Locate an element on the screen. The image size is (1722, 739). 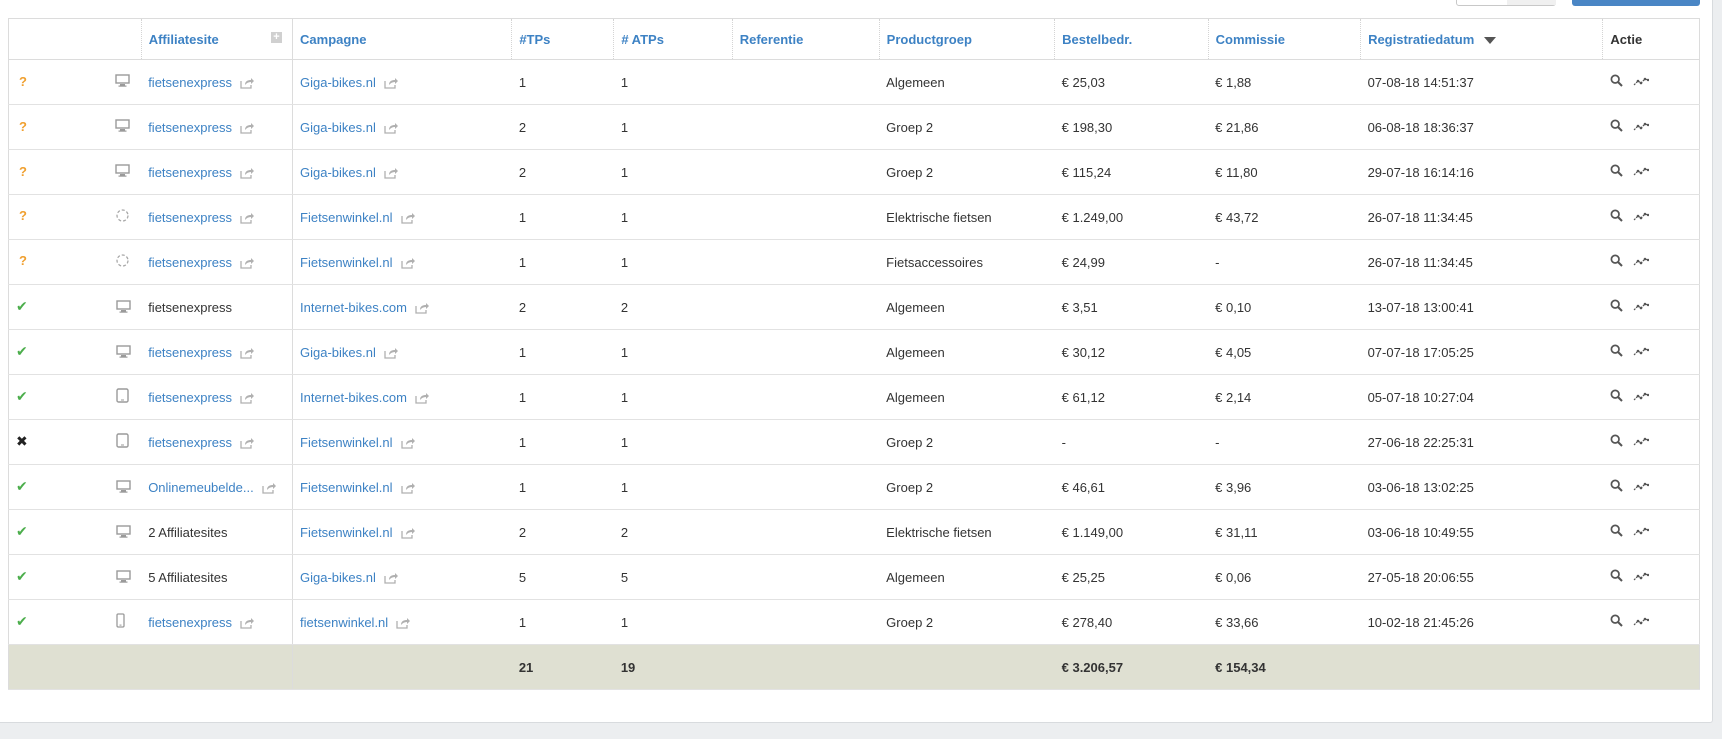
header-registratiedatum: Registratiedatum is located at coordinates (1481, 39).